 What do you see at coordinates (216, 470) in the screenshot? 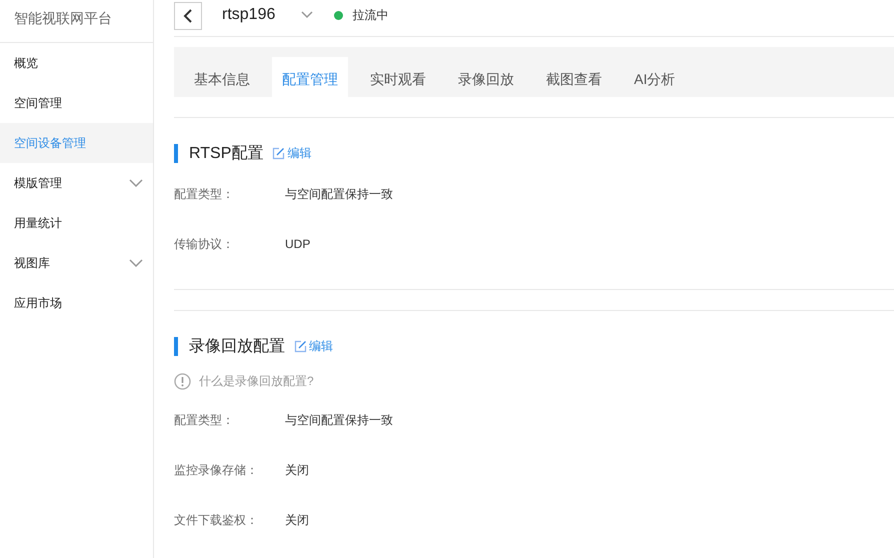
I see `field-label: 监控录像存储：` at bounding box center [216, 470].